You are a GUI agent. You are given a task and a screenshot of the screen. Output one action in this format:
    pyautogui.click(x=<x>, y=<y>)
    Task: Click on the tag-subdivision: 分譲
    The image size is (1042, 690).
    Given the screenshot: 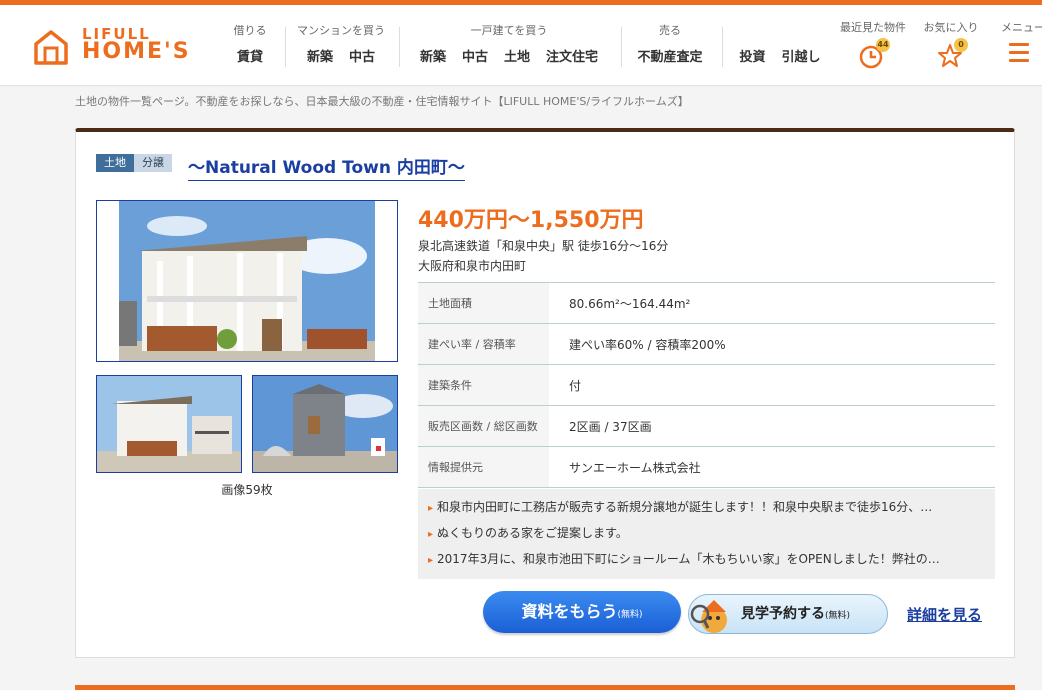 What is the action you would take?
    pyautogui.click(x=153, y=163)
    